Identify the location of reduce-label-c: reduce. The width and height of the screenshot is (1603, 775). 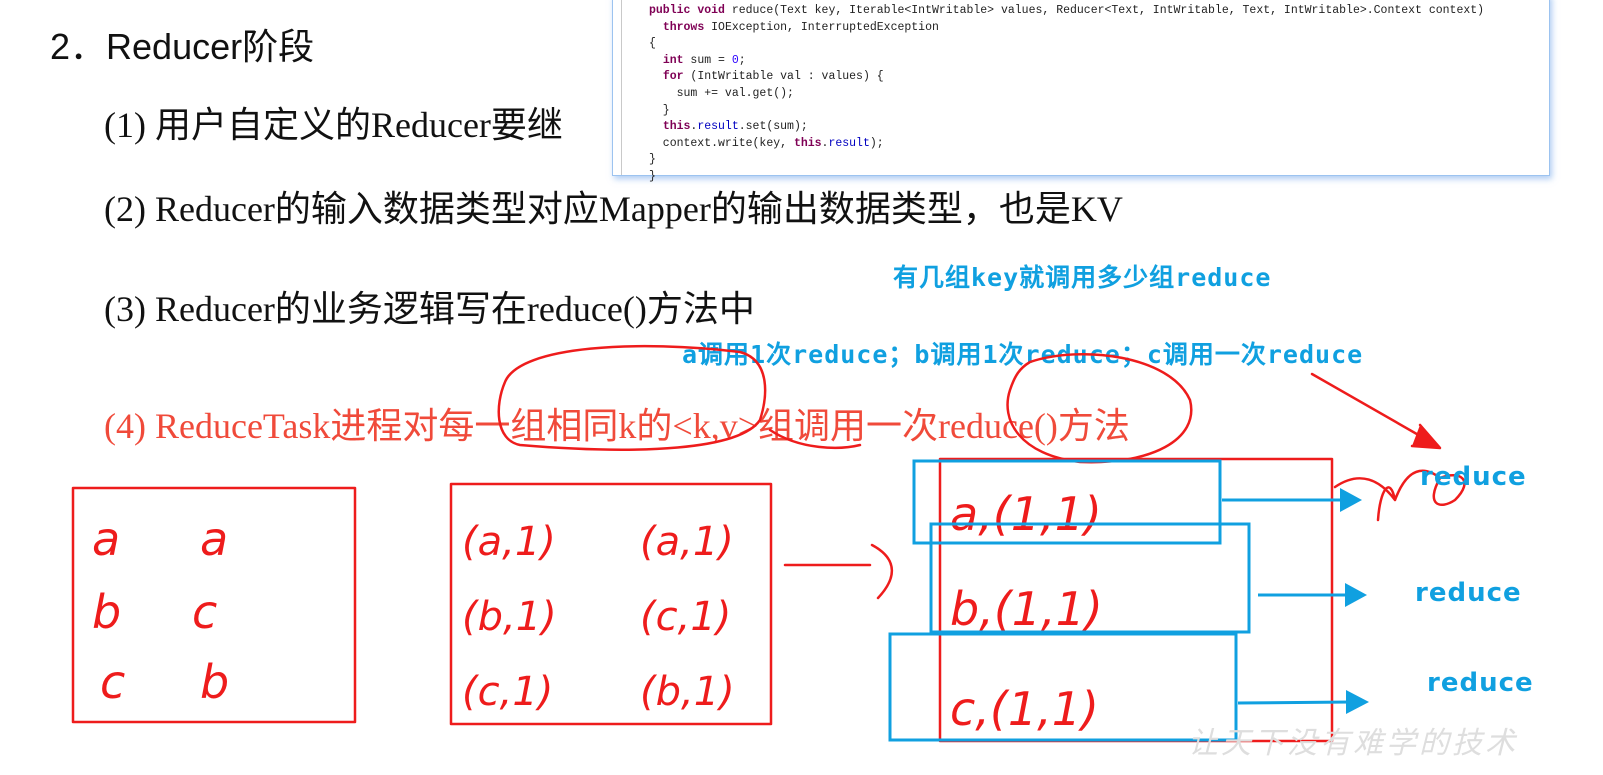
(1480, 683).